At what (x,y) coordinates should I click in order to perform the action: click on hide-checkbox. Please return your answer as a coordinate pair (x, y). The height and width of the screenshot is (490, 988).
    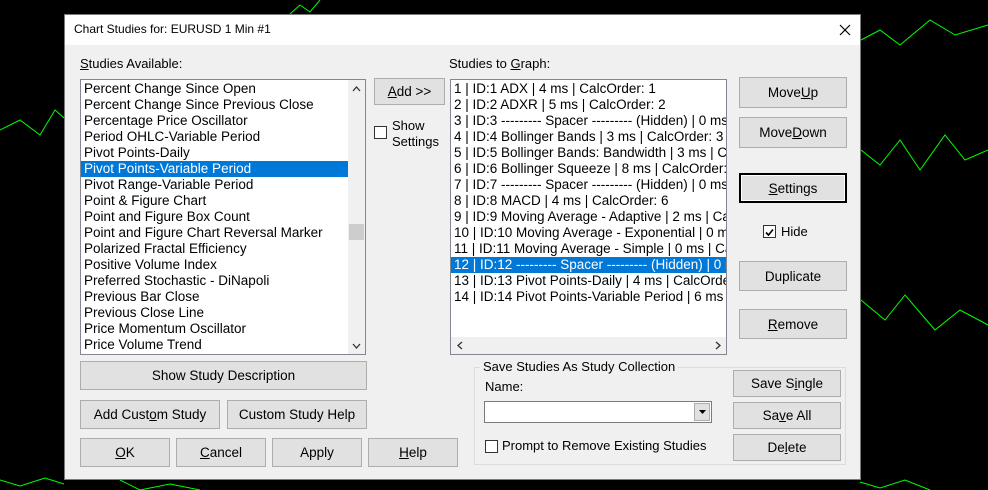
    Looking at the image, I should click on (769, 231).